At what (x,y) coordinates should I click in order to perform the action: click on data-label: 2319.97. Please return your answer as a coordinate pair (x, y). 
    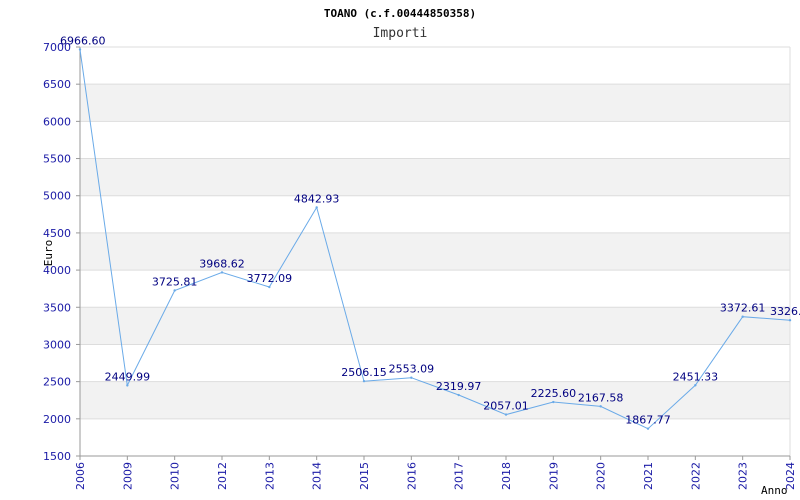
    Looking at the image, I should click on (459, 386).